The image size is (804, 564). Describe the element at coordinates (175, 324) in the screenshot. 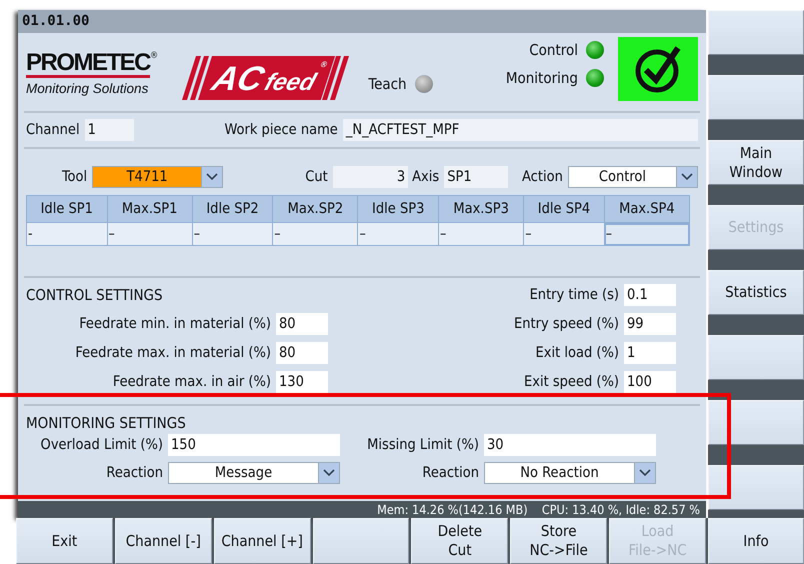

I see `field-label: Feedrate min. in material (%)` at that location.